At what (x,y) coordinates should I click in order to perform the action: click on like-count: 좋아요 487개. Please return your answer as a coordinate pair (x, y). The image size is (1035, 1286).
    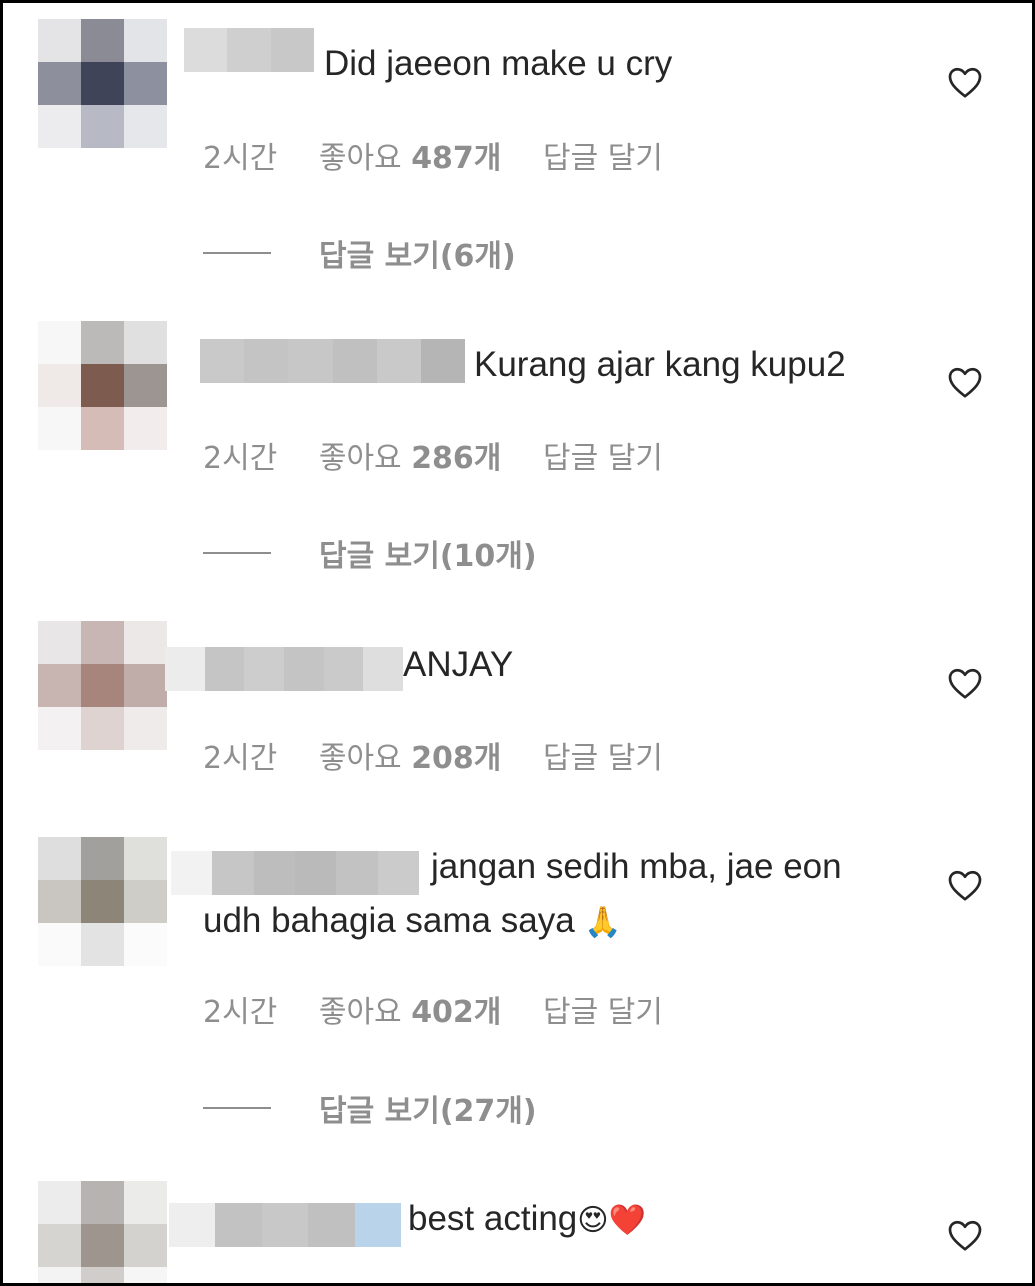
    Looking at the image, I should click on (410, 158).